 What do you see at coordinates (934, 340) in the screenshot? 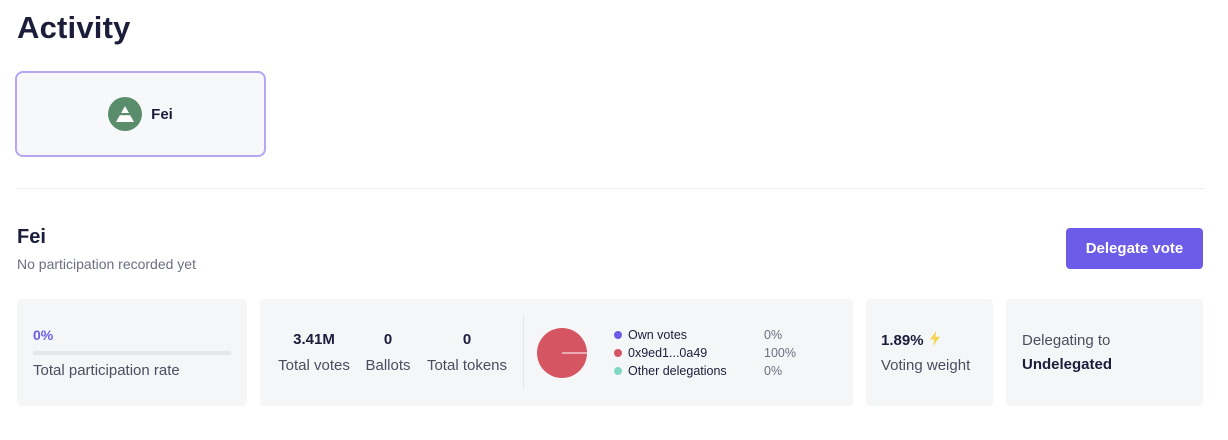
I see `lightning-icon` at bounding box center [934, 340].